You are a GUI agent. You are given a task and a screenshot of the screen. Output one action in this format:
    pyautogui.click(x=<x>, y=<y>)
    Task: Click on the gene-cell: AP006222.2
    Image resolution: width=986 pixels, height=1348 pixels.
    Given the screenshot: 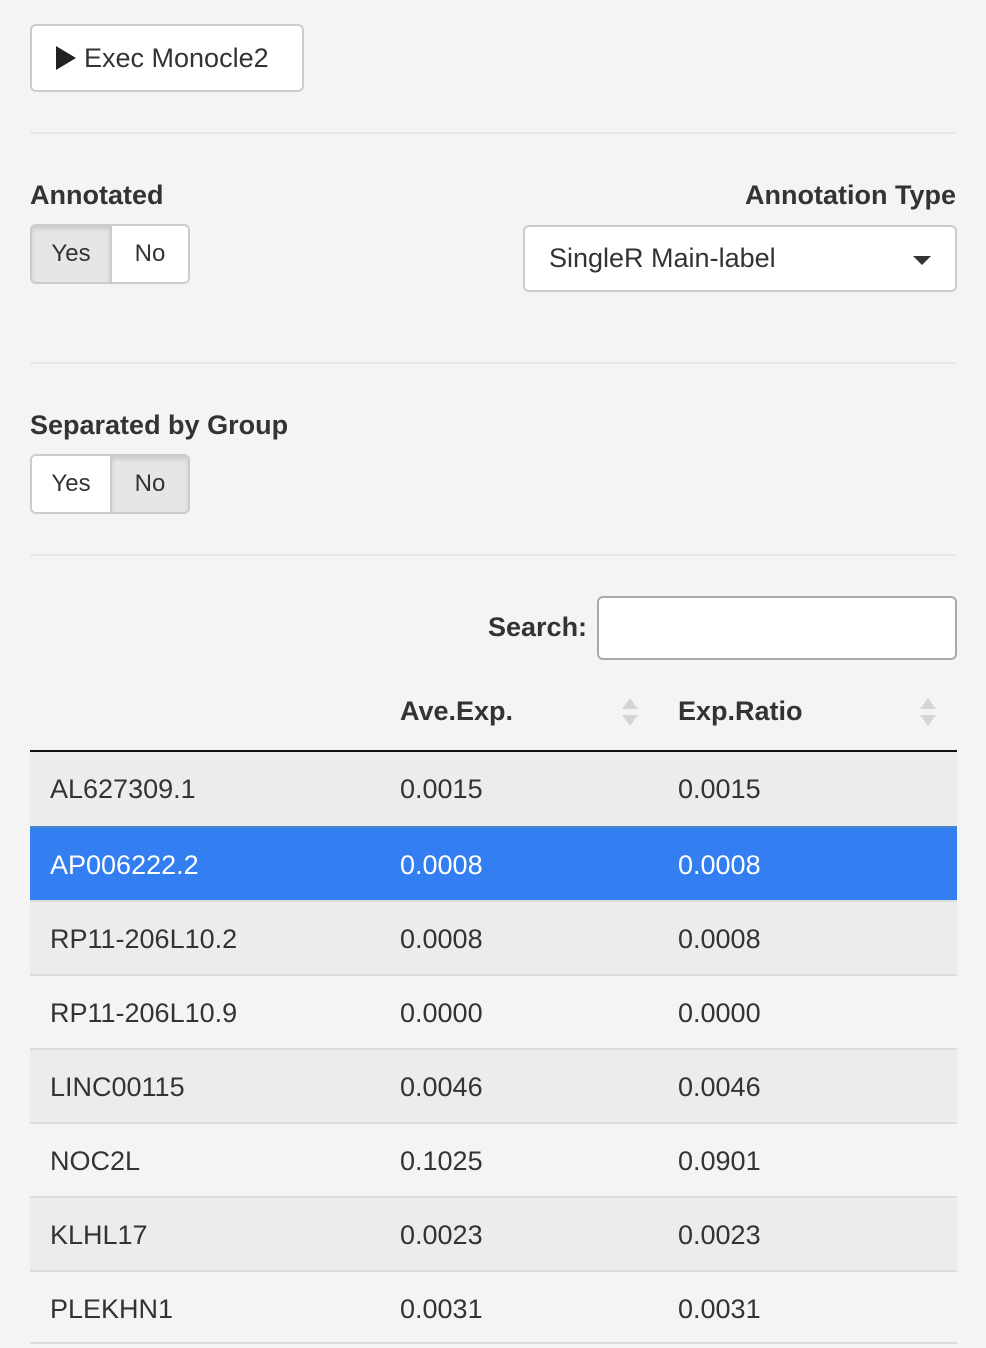 What is the action you would take?
    pyautogui.click(x=124, y=865)
    